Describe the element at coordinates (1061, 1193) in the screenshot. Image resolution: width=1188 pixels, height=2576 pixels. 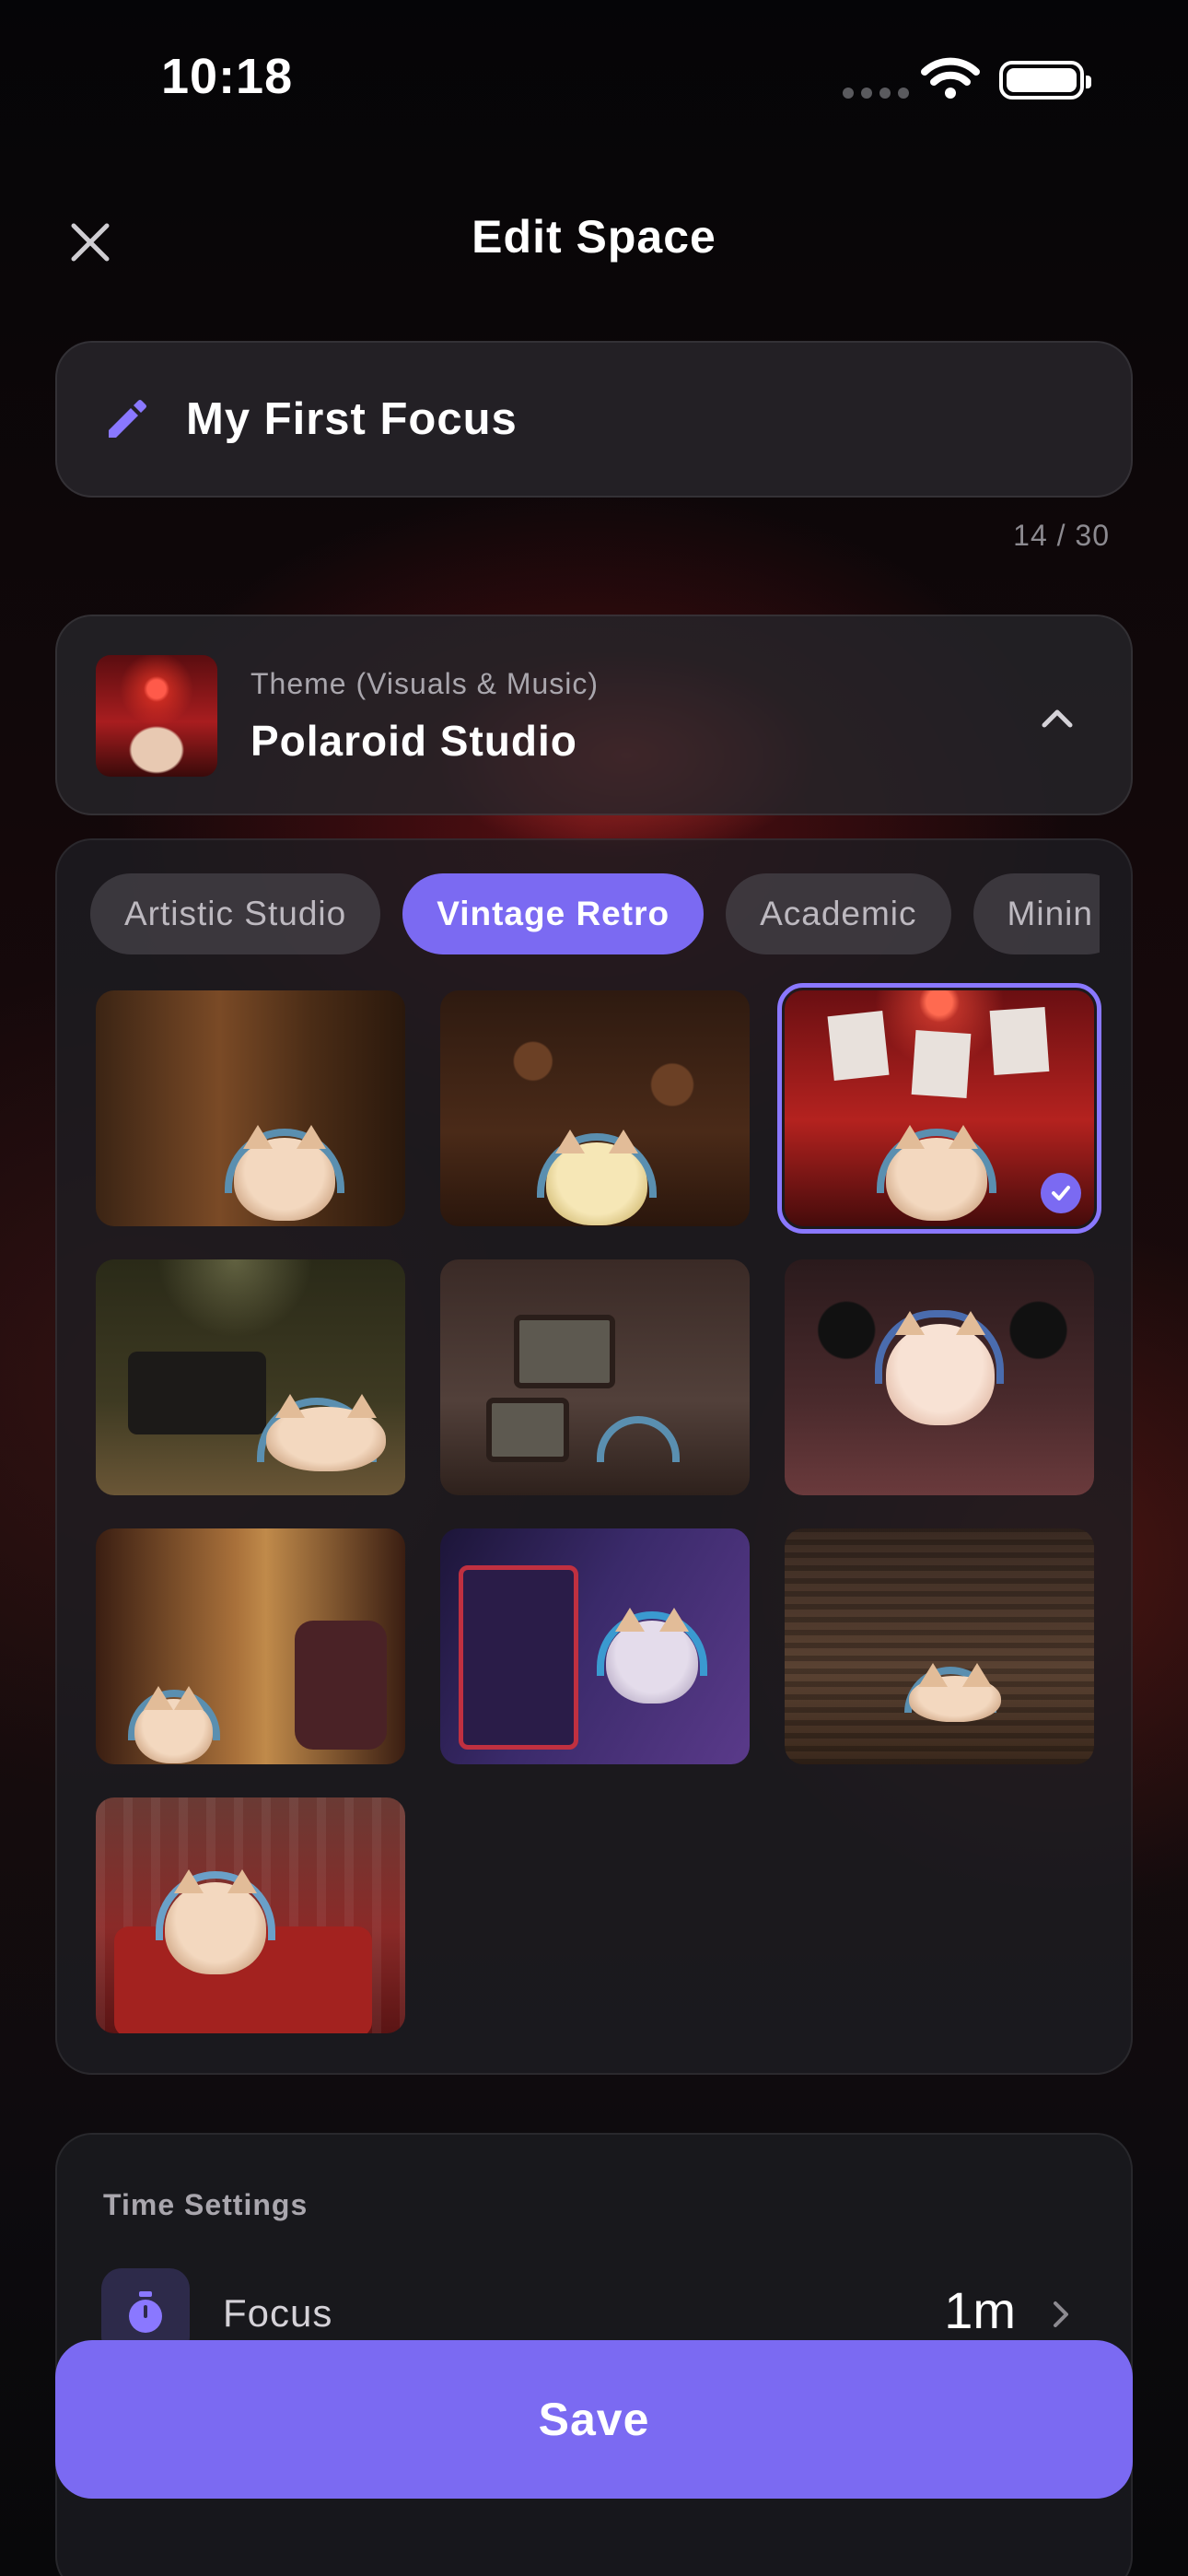
I see `check-icon` at that location.